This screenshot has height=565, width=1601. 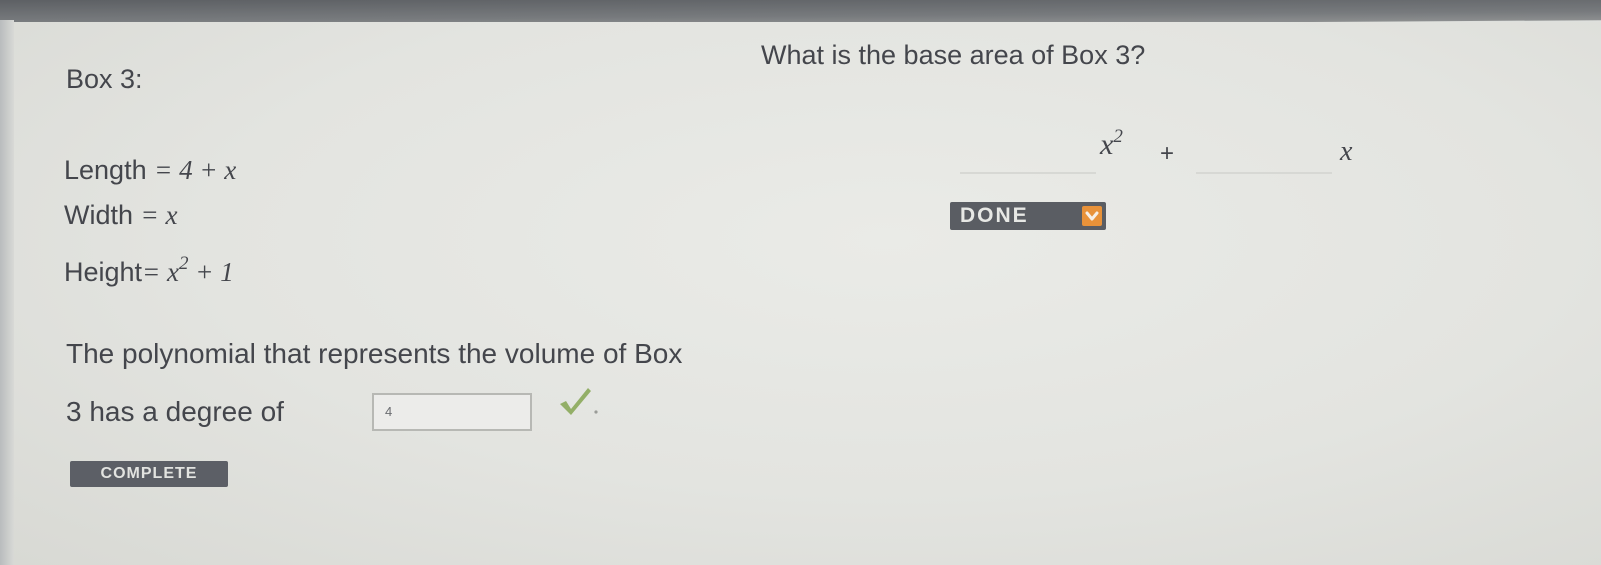 What do you see at coordinates (994, 215) in the screenshot?
I see `done-label: DONE` at bounding box center [994, 215].